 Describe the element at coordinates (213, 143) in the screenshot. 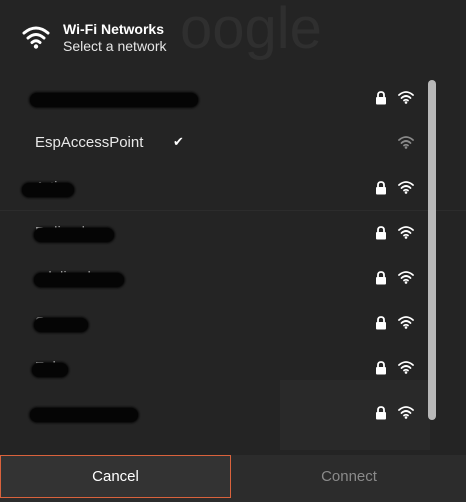

I see `network-row: EspAccessPoint ✔` at that location.